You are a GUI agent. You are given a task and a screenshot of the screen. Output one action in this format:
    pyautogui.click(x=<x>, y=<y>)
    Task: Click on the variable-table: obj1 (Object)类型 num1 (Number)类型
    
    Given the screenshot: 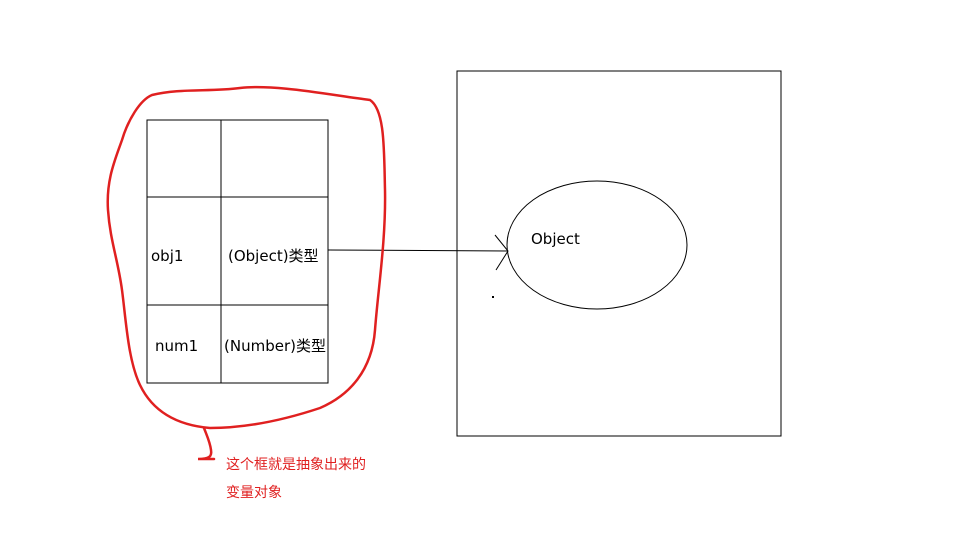 What is the action you would take?
    pyautogui.click(x=237, y=251)
    